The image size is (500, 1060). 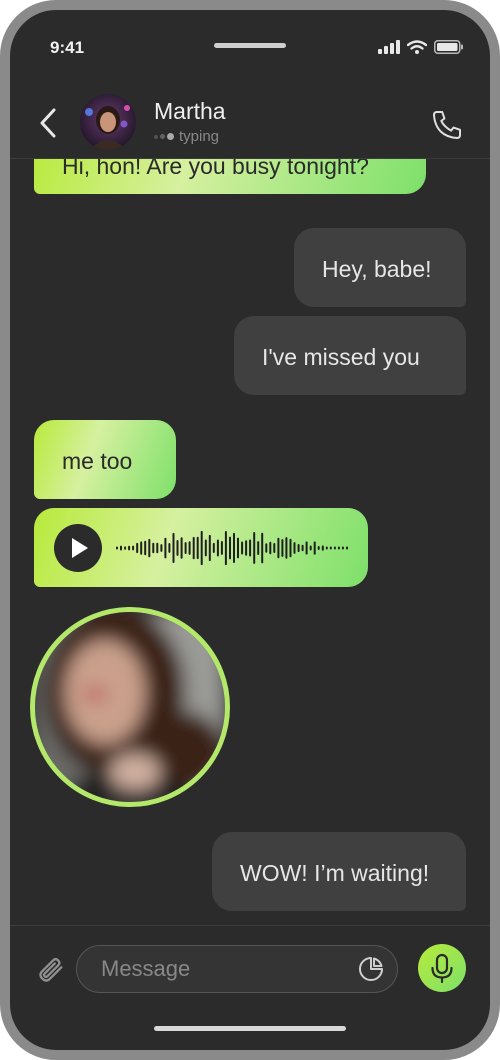 I want to click on phone-icon, so click(x=447, y=125).